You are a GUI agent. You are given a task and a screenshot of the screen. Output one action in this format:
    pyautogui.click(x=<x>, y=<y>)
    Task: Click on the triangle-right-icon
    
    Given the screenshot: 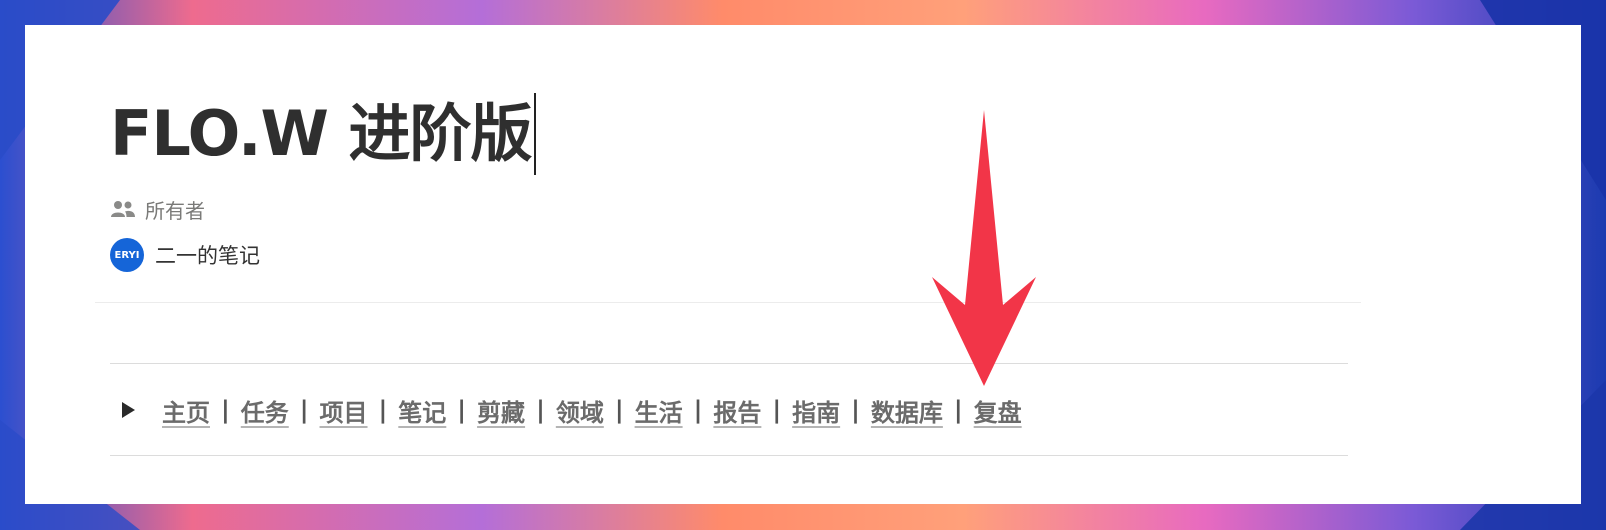 What is the action you would take?
    pyautogui.click(x=128, y=410)
    